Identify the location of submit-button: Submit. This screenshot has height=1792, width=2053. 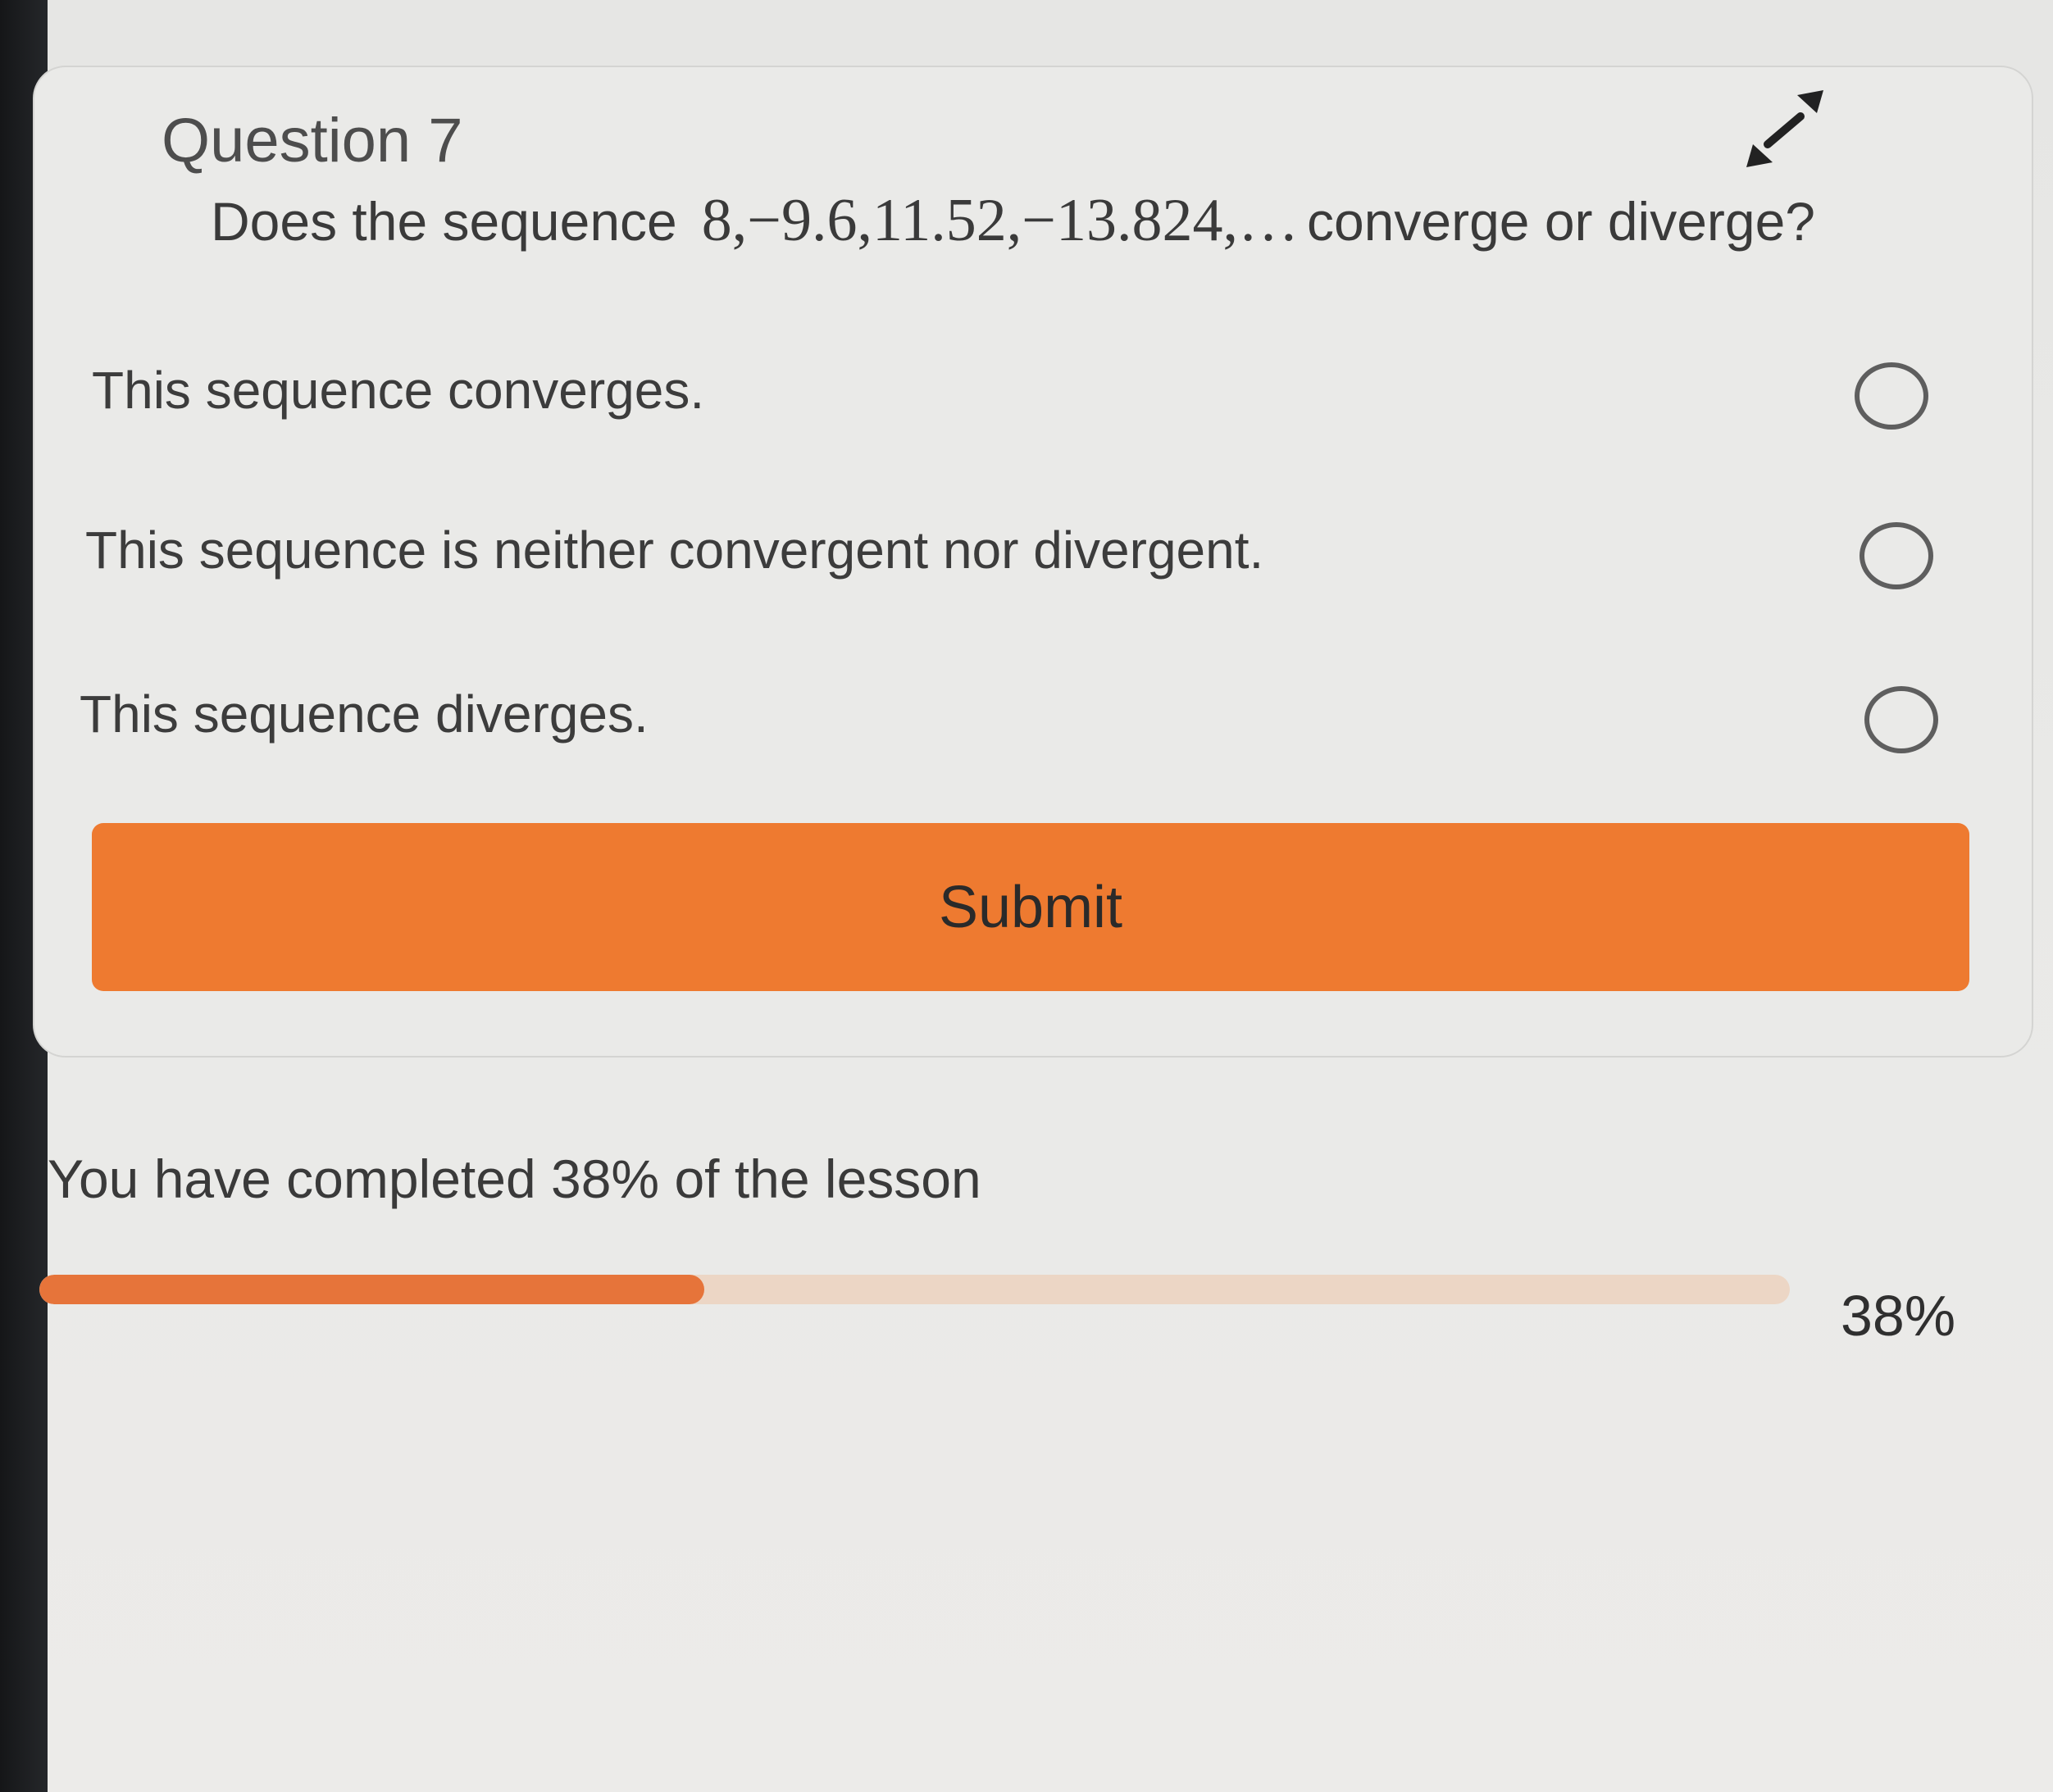
(1030, 907).